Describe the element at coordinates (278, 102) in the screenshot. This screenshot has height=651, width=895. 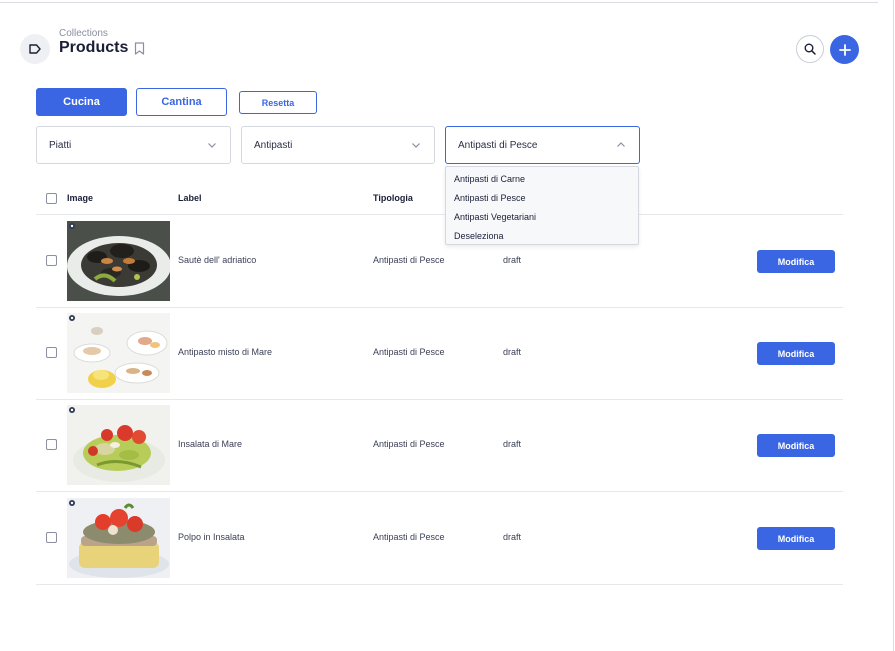
I see `reset-button: Resetta` at that location.